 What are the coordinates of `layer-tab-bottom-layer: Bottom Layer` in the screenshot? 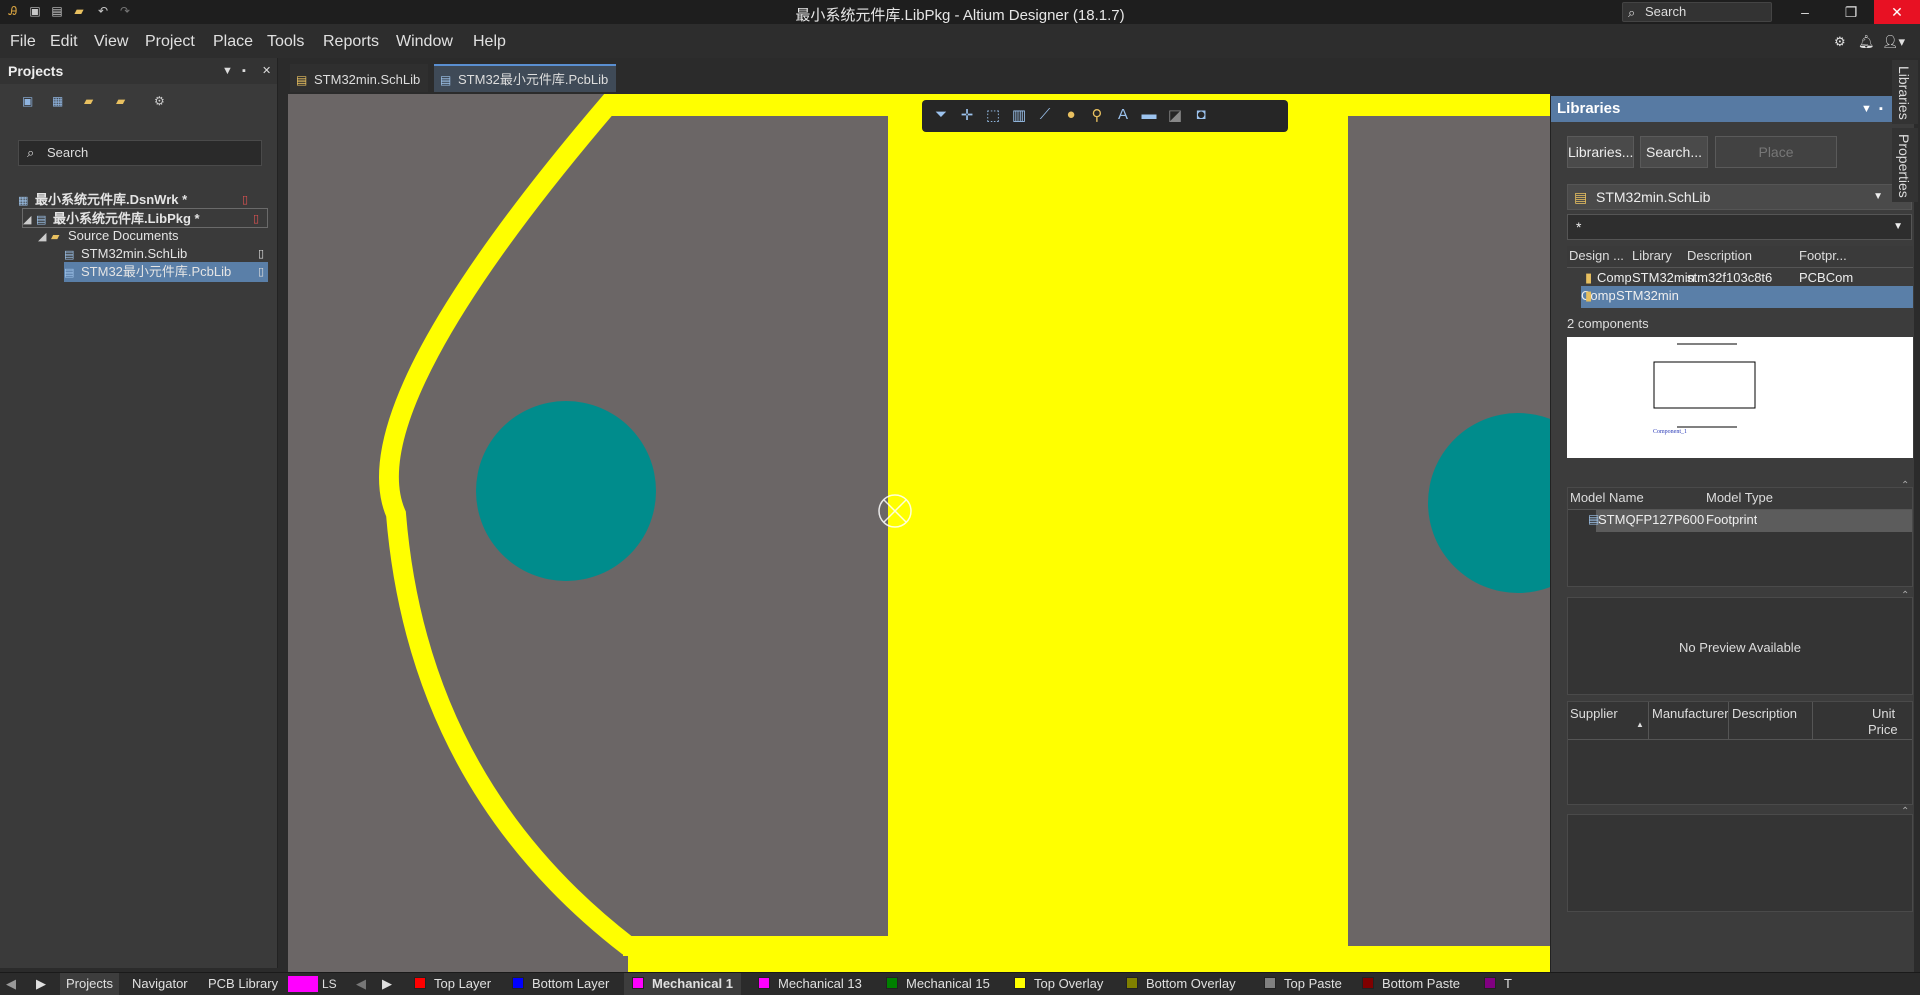 It's located at (560, 984).